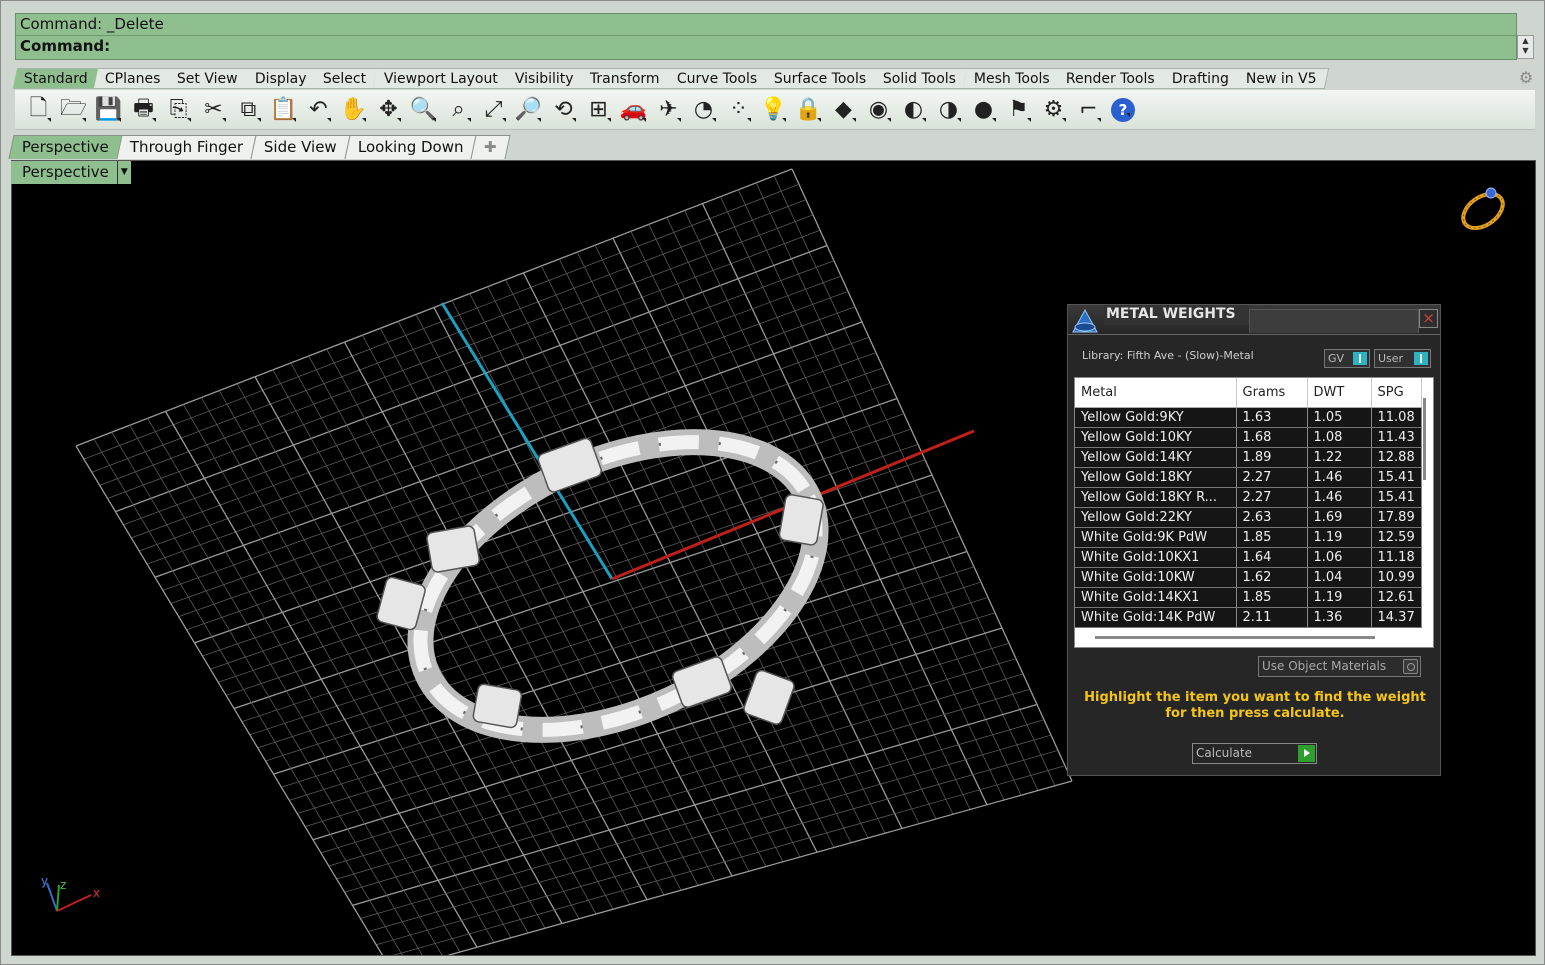  Describe the element at coordinates (186, 147) in the screenshot. I see `viewport-tab-through-finger: Through Finger` at that location.